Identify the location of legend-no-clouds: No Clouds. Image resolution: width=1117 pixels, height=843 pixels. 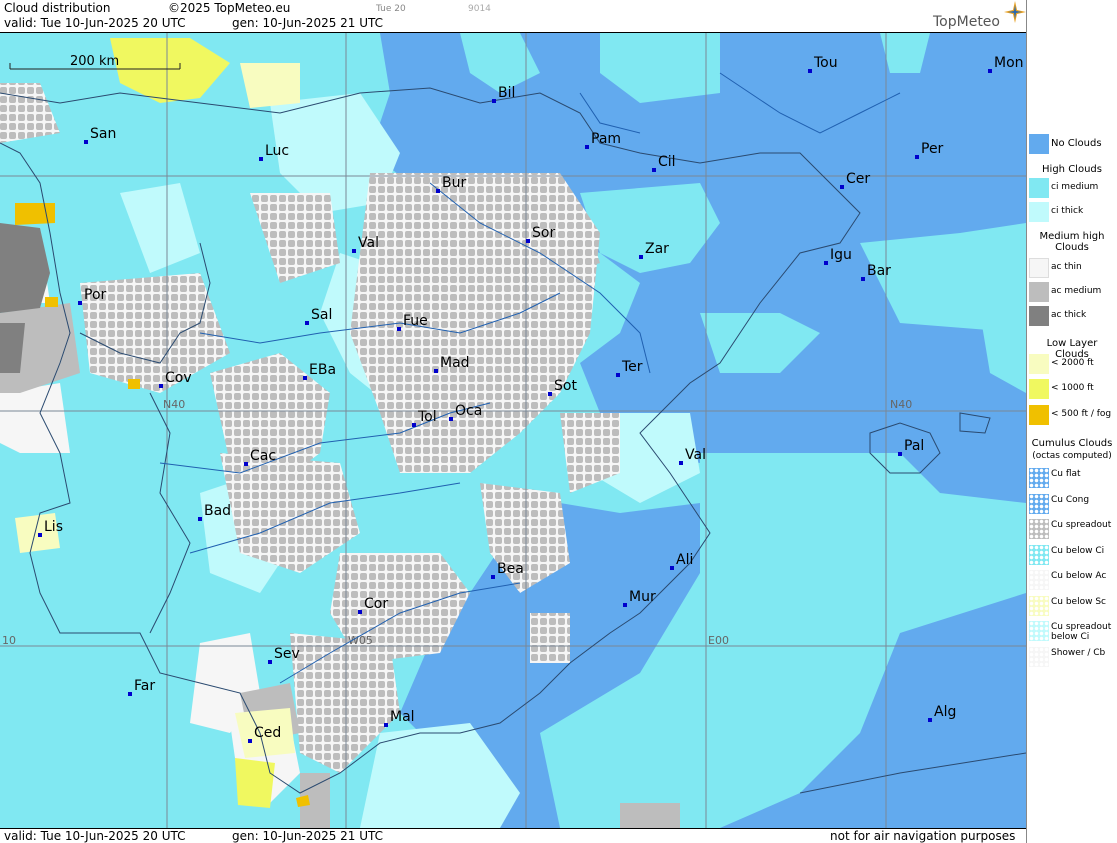
(1072, 144).